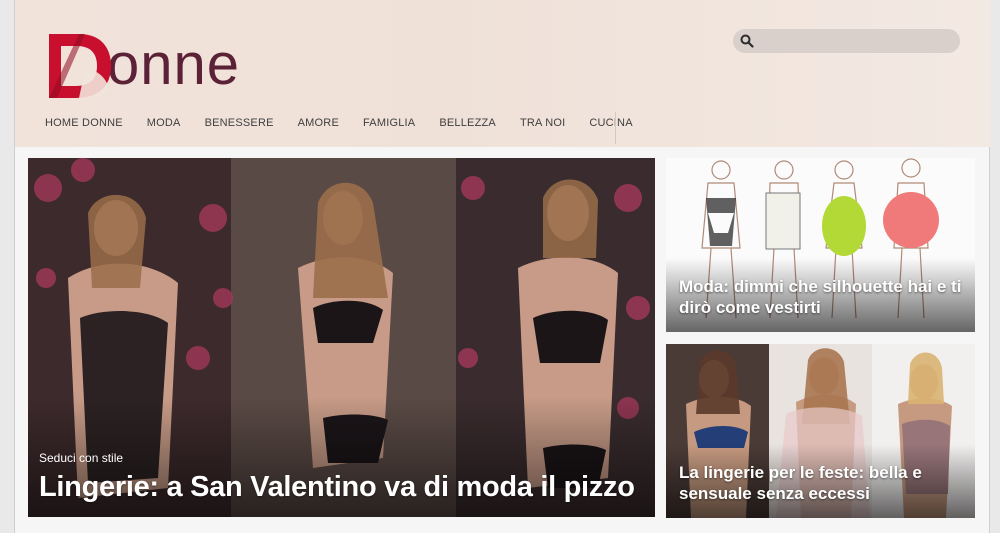 The image size is (1000, 533). What do you see at coordinates (542, 123) in the screenshot?
I see `nav-item-tra-noi: TRA NOI` at bounding box center [542, 123].